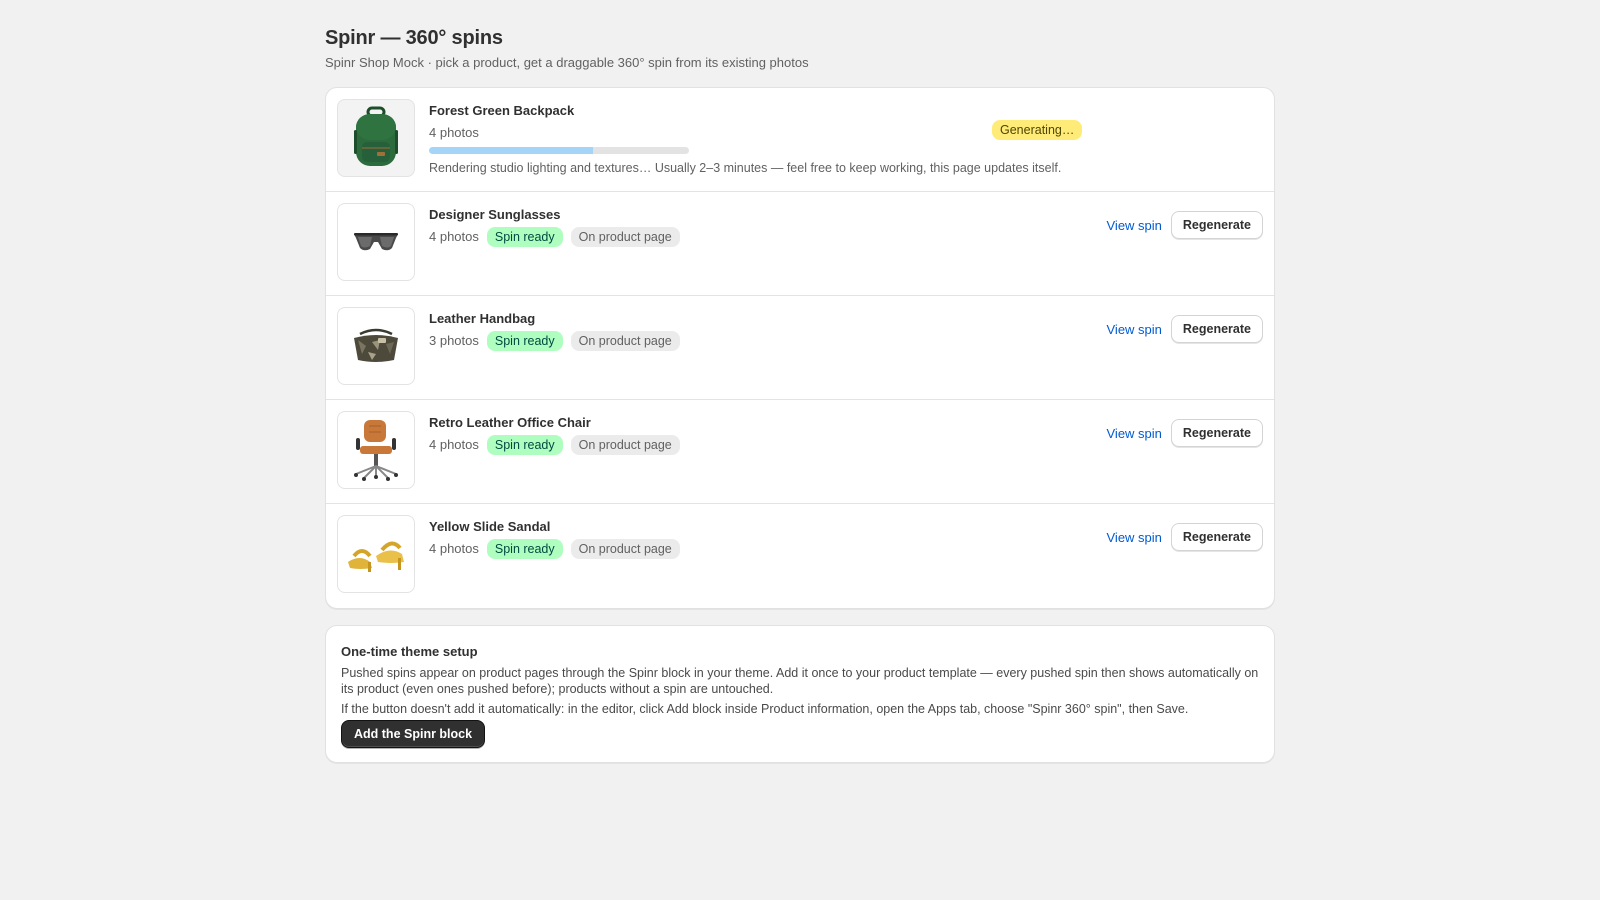  Describe the element at coordinates (376, 554) in the screenshot. I see `sandal-icon` at that location.